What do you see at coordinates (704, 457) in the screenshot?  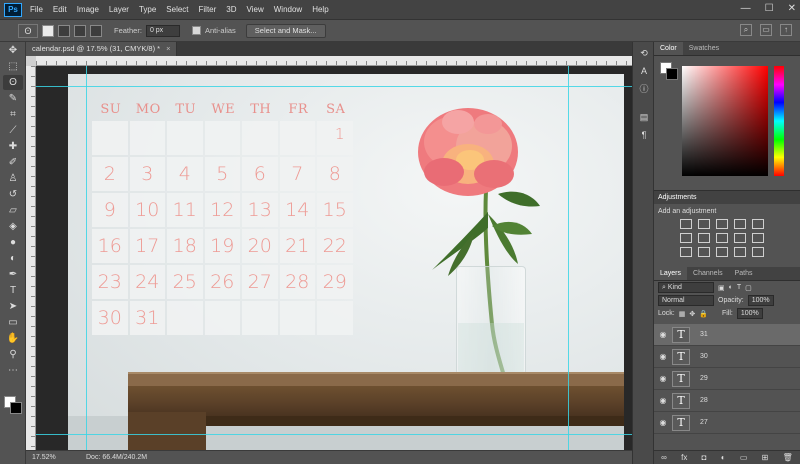 I see `add-mask-icon: ◘` at bounding box center [704, 457].